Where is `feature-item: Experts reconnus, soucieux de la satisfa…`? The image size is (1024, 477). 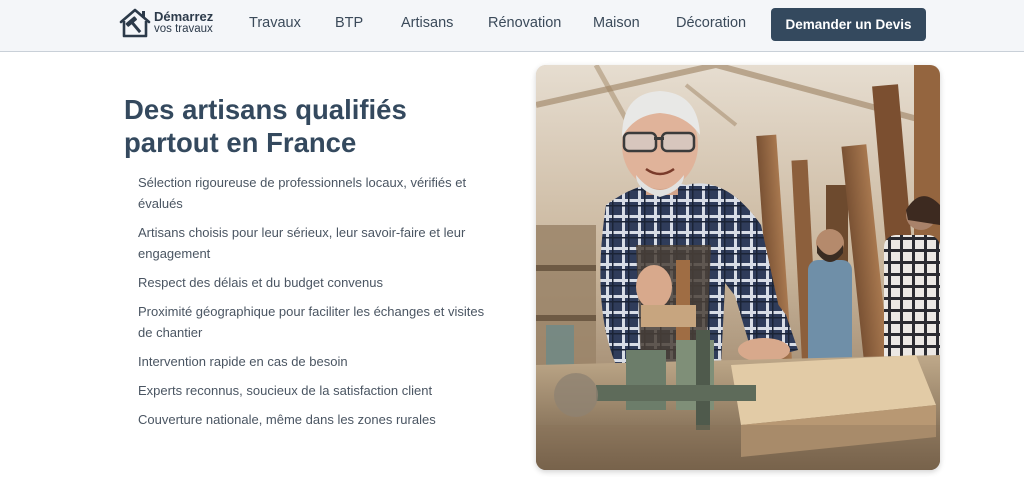
feature-item: Experts reconnus, soucieux de la satisfa… is located at coordinates (285, 390).